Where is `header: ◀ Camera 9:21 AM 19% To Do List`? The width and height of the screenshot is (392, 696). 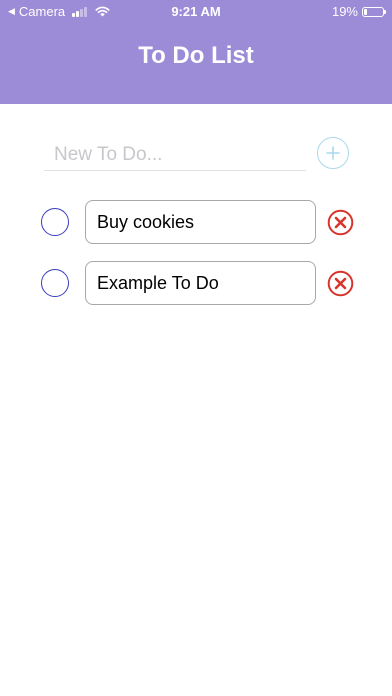
header: ◀ Camera 9:21 AM 19% To Do List is located at coordinates (196, 52).